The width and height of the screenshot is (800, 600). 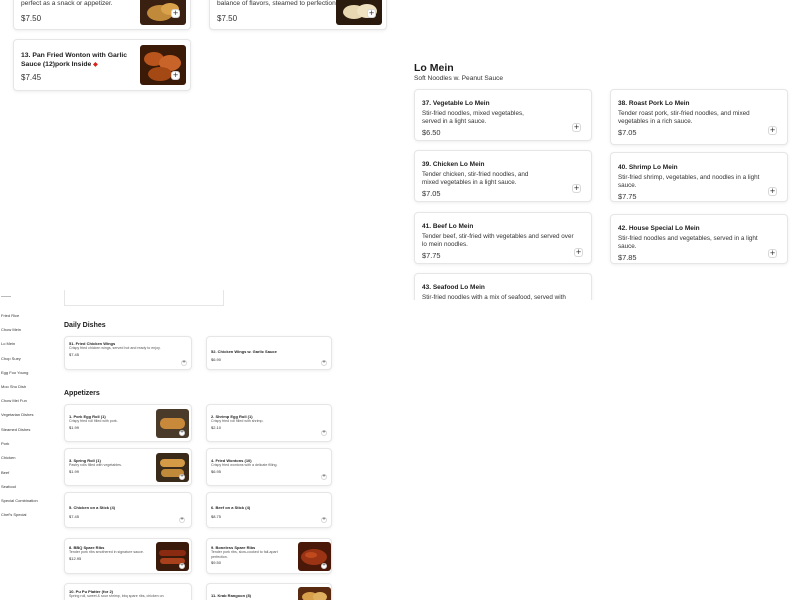 What do you see at coordinates (237, 421) in the screenshot?
I see `item-description: Crispy fried roll filled with shrimp.` at bounding box center [237, 421].